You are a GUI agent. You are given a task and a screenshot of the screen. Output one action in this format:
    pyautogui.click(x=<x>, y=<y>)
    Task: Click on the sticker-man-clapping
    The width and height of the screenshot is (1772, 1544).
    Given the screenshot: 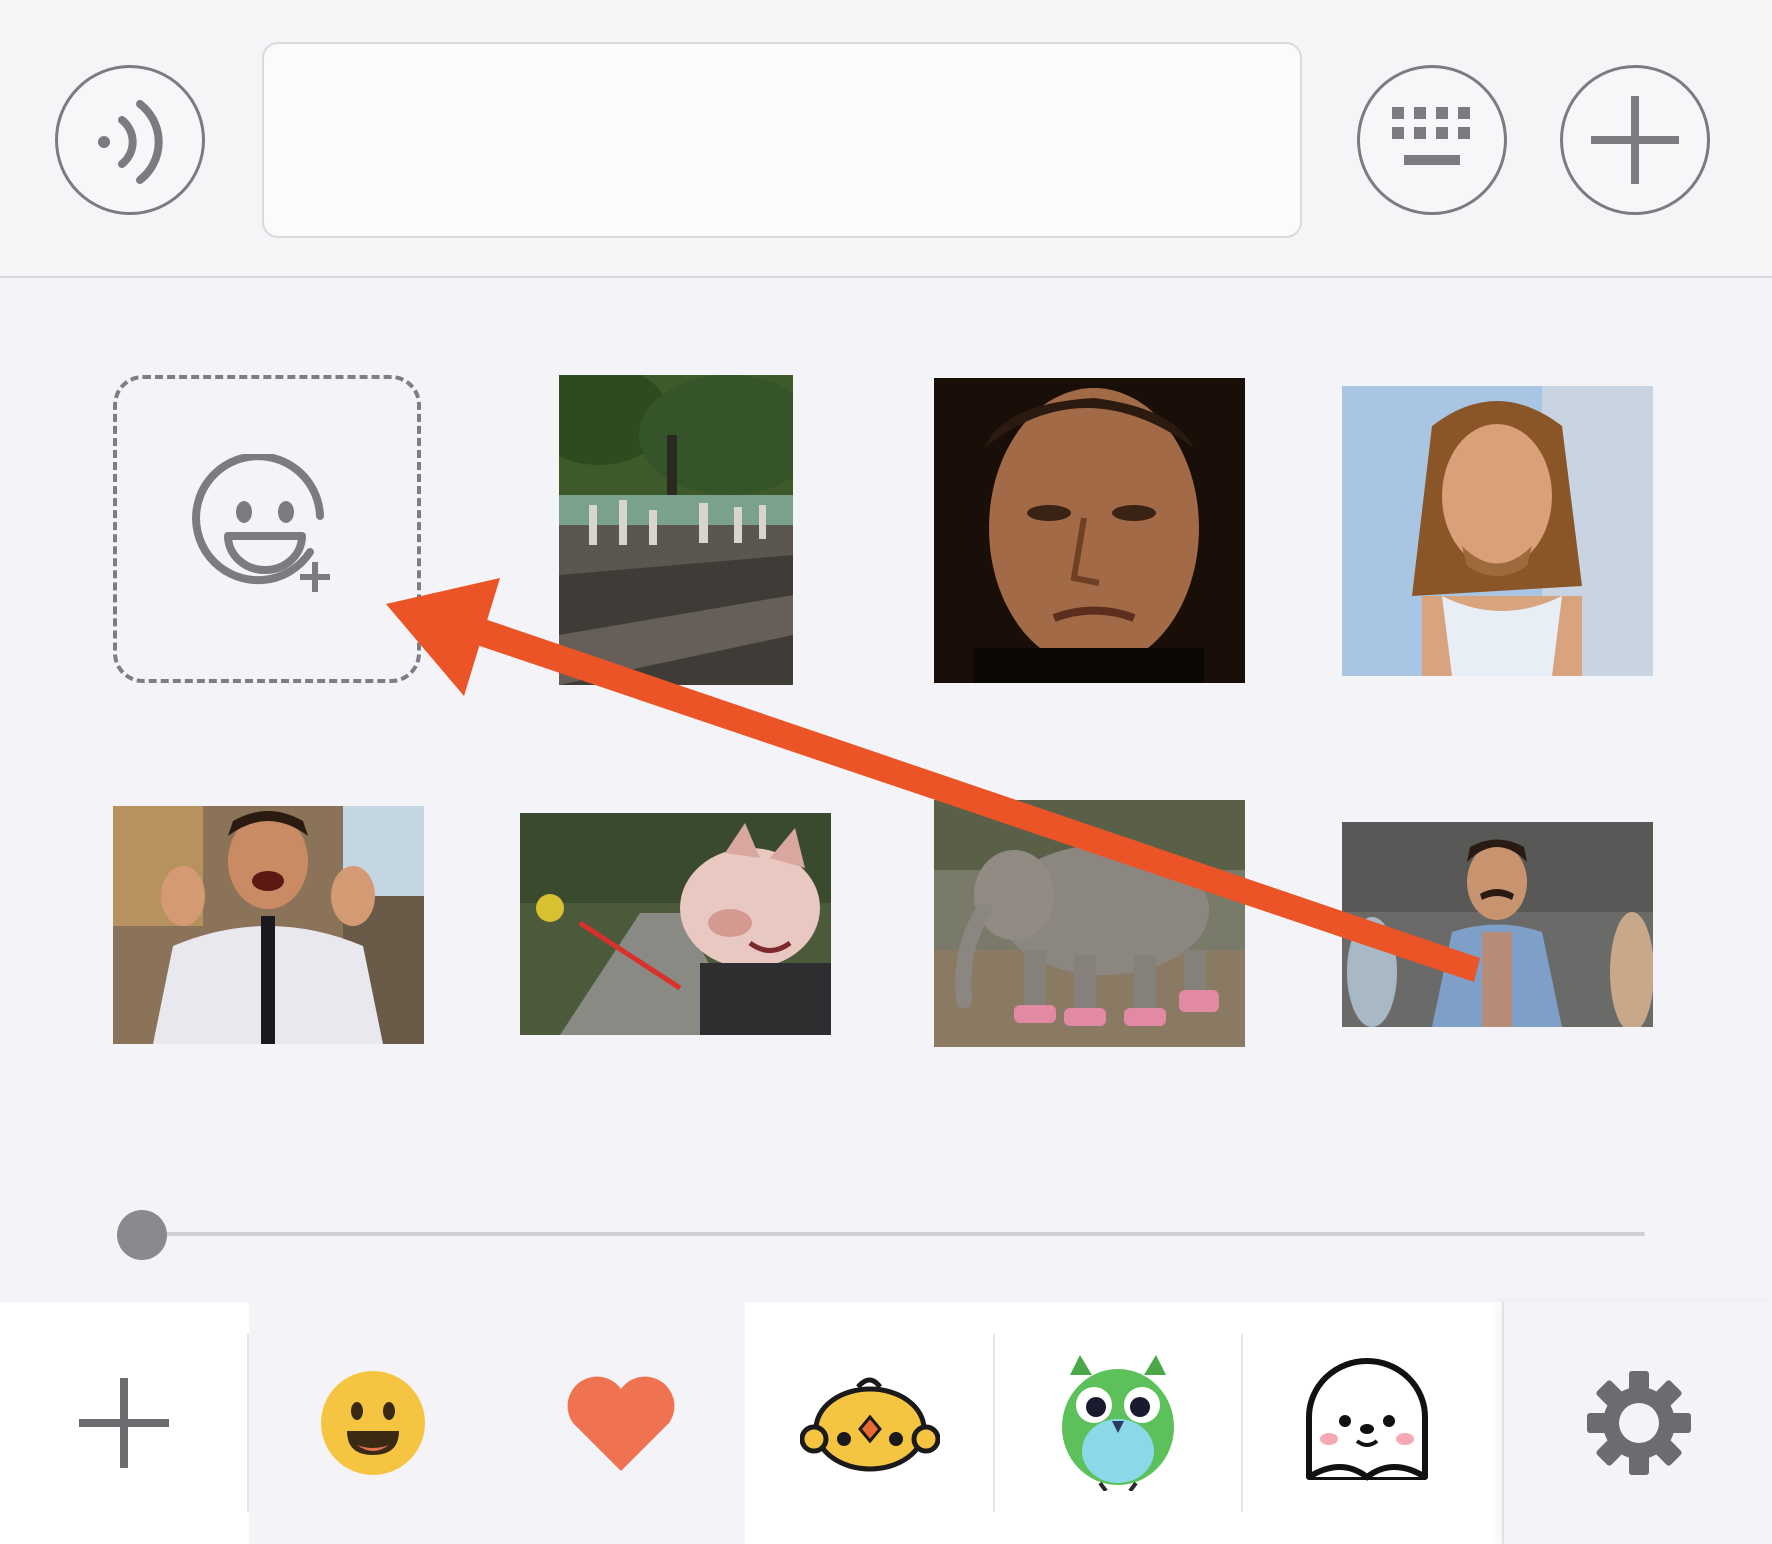 What is the action you would take?
    pyautogui.click(x=268, y=925)
    